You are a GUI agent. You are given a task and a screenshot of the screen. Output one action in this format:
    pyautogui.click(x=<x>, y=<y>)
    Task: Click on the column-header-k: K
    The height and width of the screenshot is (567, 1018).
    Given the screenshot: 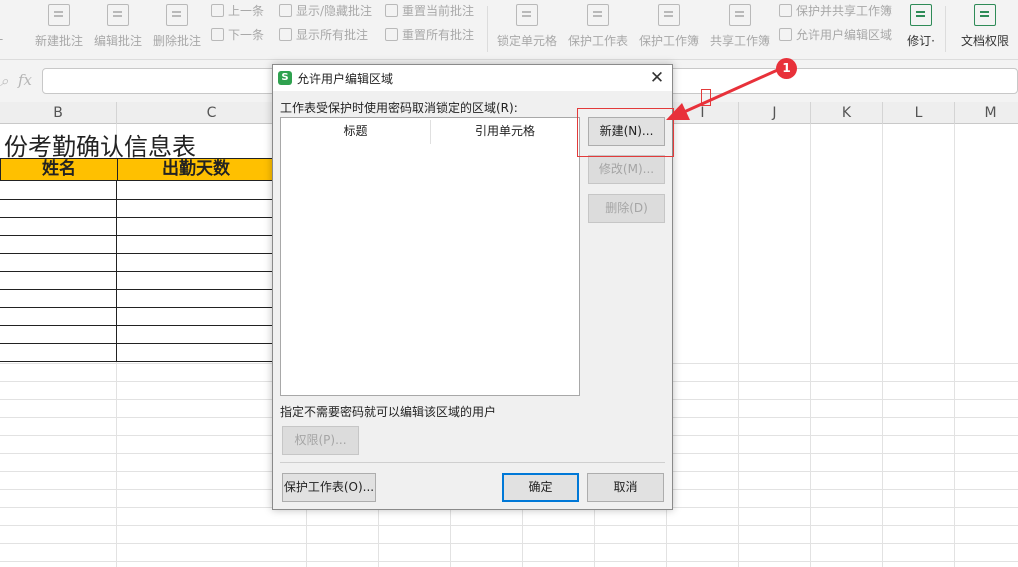 What is the action you would take?
    pyautogui.click(x=847, y=113)
    